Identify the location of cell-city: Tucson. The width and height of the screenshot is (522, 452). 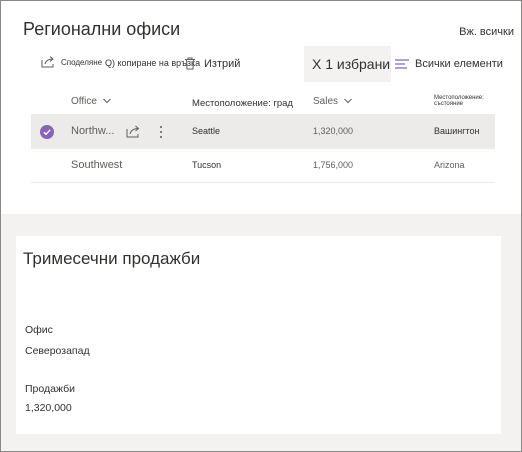
(207, 165).